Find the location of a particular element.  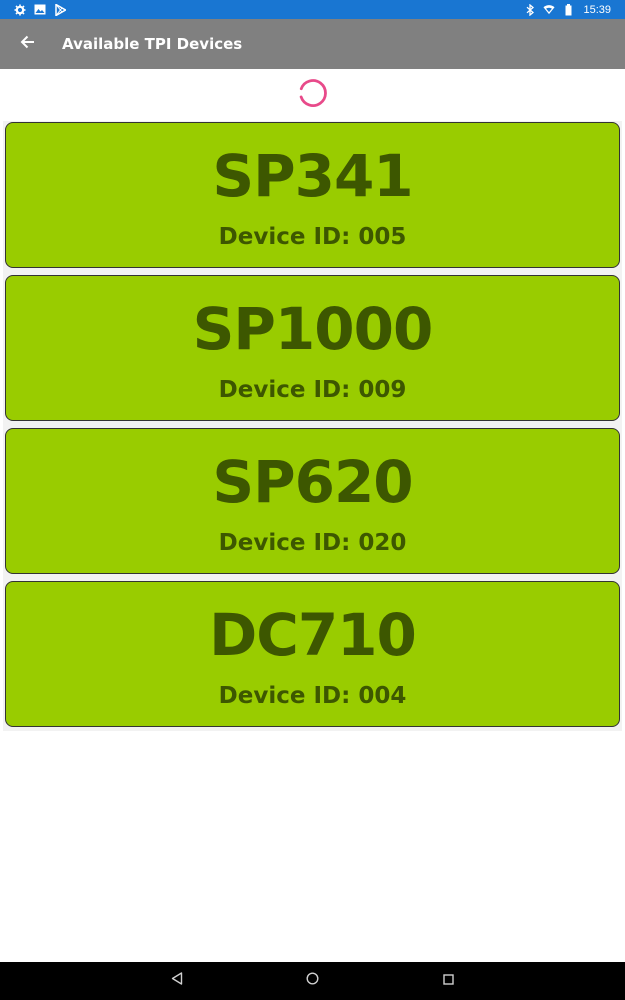

bluetooth-icon is located at coordinates (530, 9).